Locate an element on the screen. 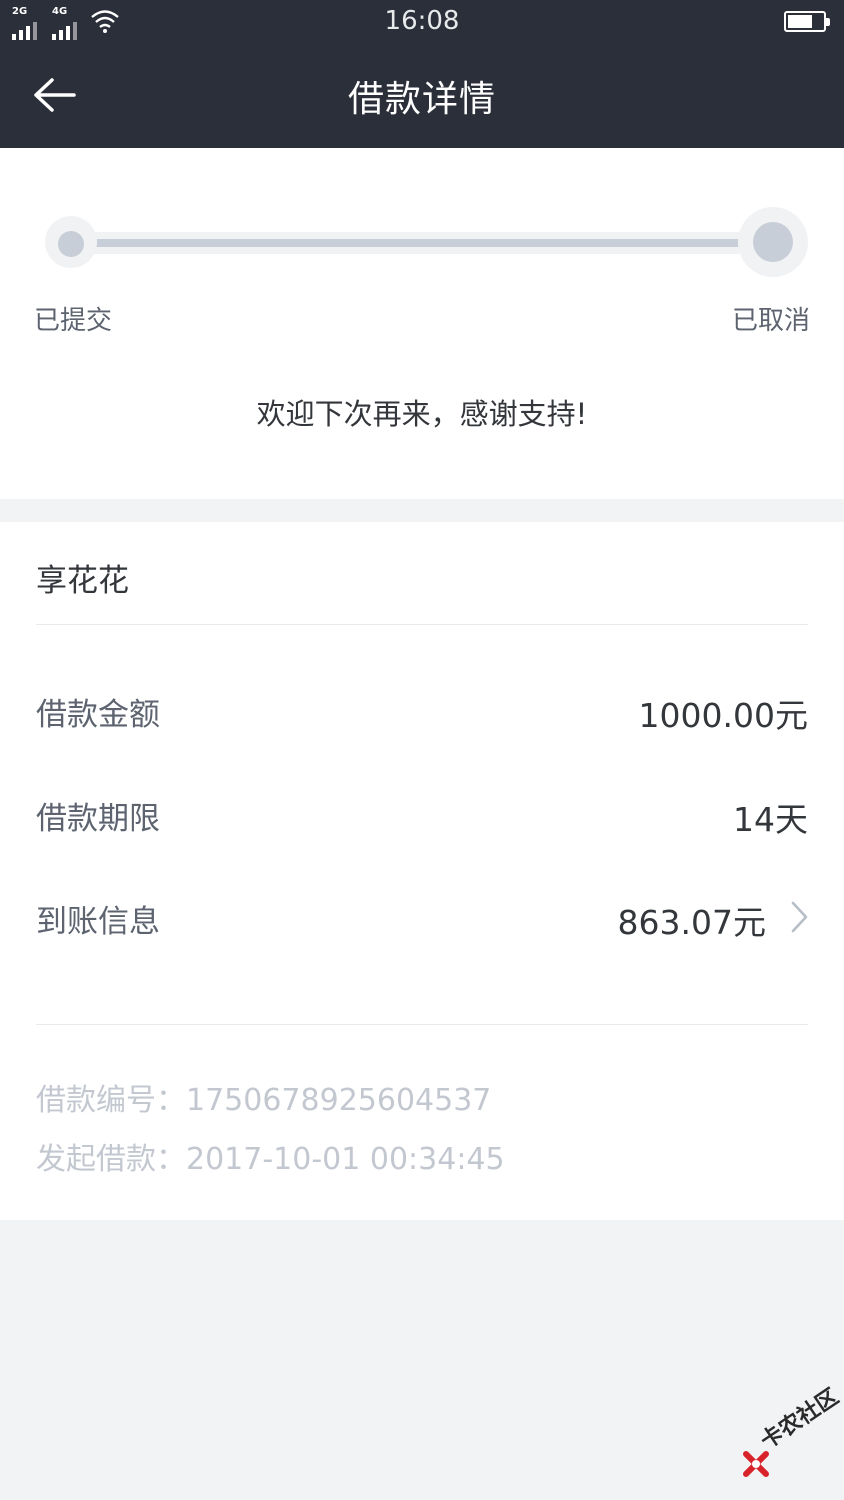 This screenshot has height=1500, width=844. row-loan-amount: 借款金额 1000.00元 is located at coordinates (422, 707).